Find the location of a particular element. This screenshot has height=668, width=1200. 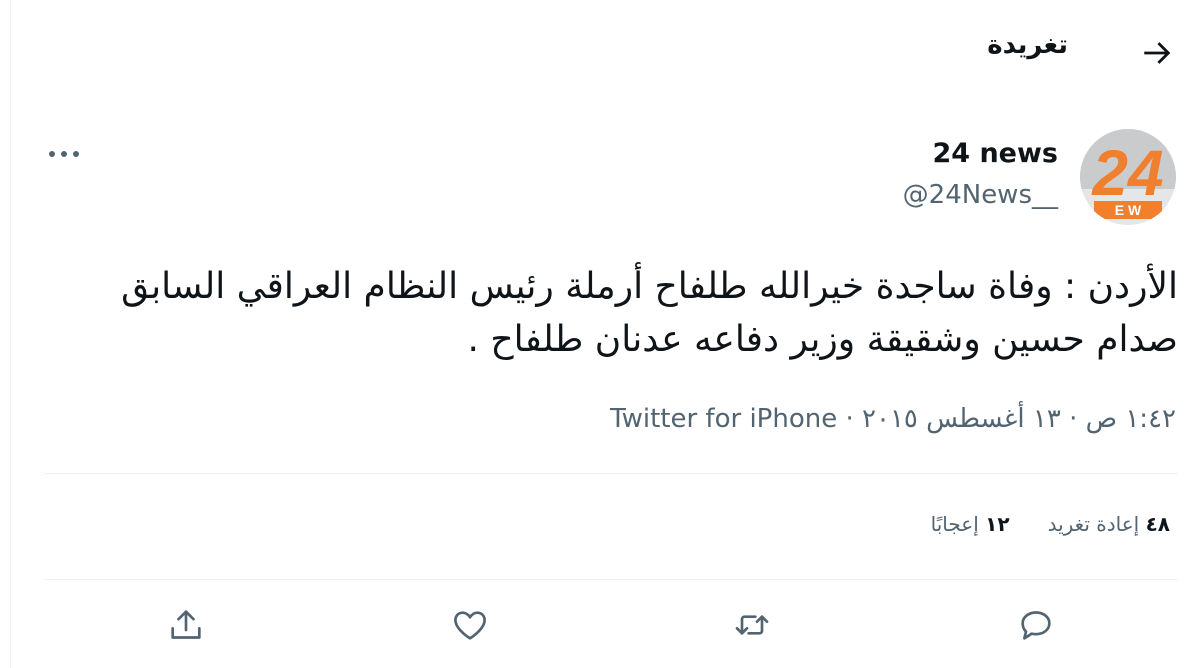

tweet-date: ١٣ أغسطس ٢٠١٥ is located at coordinates (961, 419).